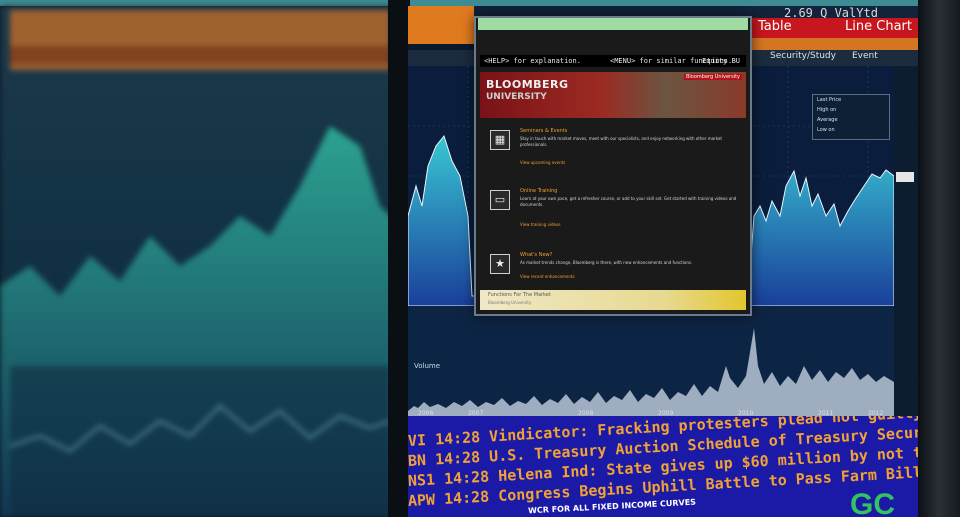 The height and width of the screenshot is (517, 960). Describe the element at coordinates (500, 140) in the screenshot. I see `calendar-icon: ▦` at that location.